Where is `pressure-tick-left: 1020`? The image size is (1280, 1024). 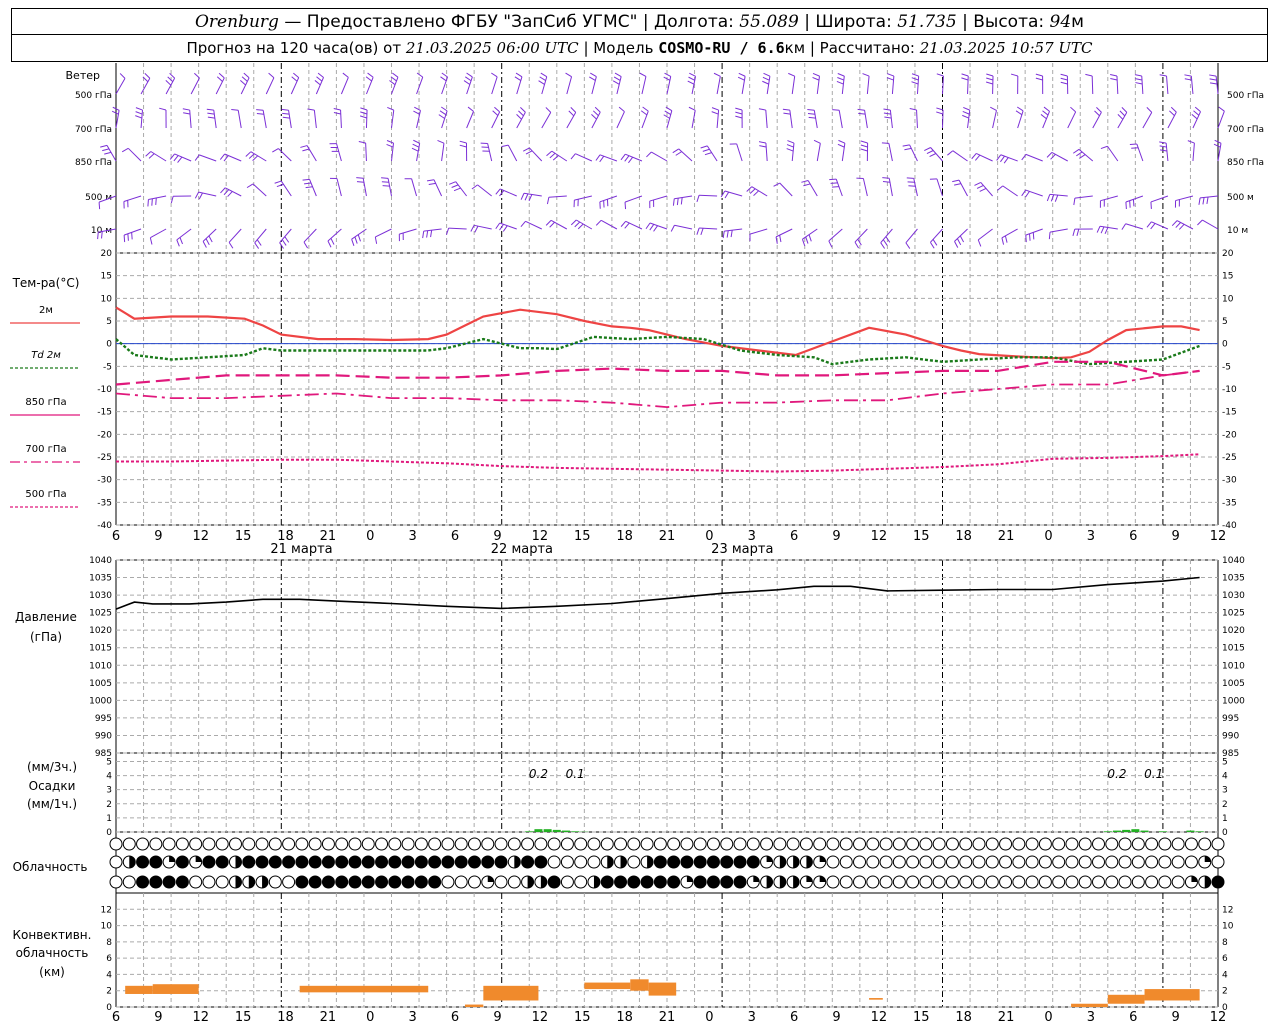
pressure-tick-left: 1020 is located at coordinates (100, 631).